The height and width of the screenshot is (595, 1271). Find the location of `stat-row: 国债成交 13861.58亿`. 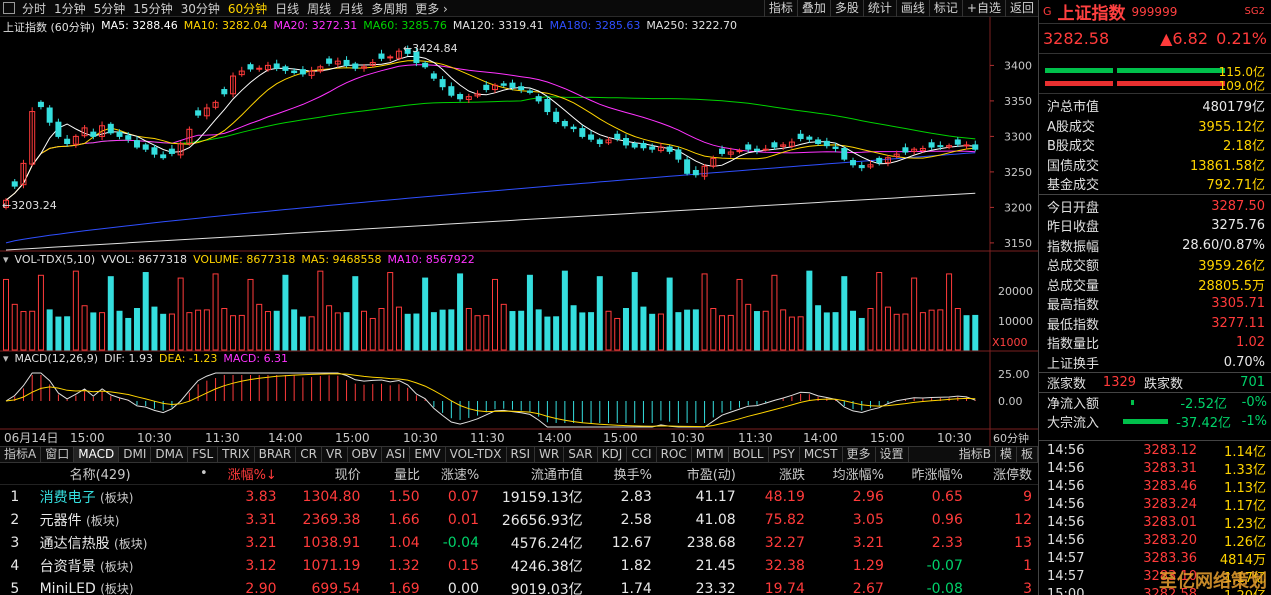

stat-row: 国债成交 13861.58亿 is located at coordinates (1155, 165).